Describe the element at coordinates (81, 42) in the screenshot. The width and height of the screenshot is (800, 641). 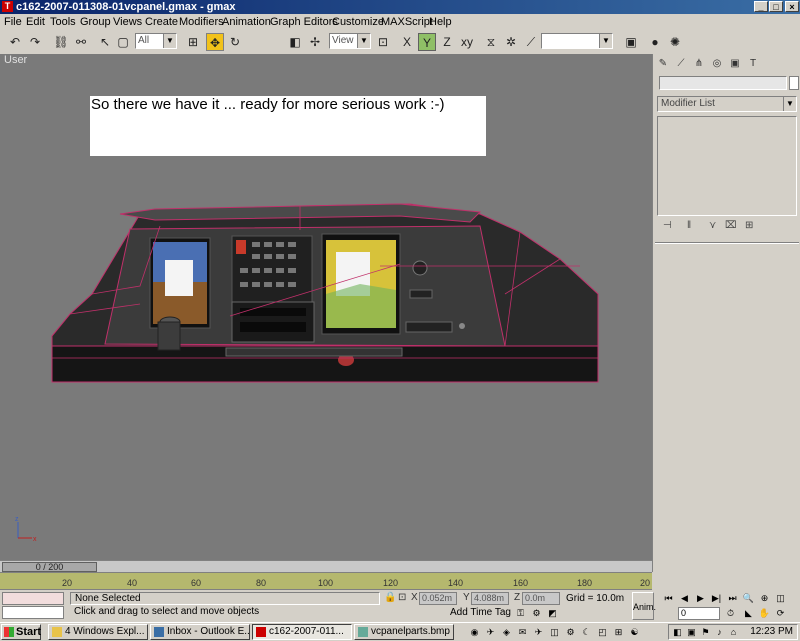
I see `unlink-icon: ⚯` at that location.